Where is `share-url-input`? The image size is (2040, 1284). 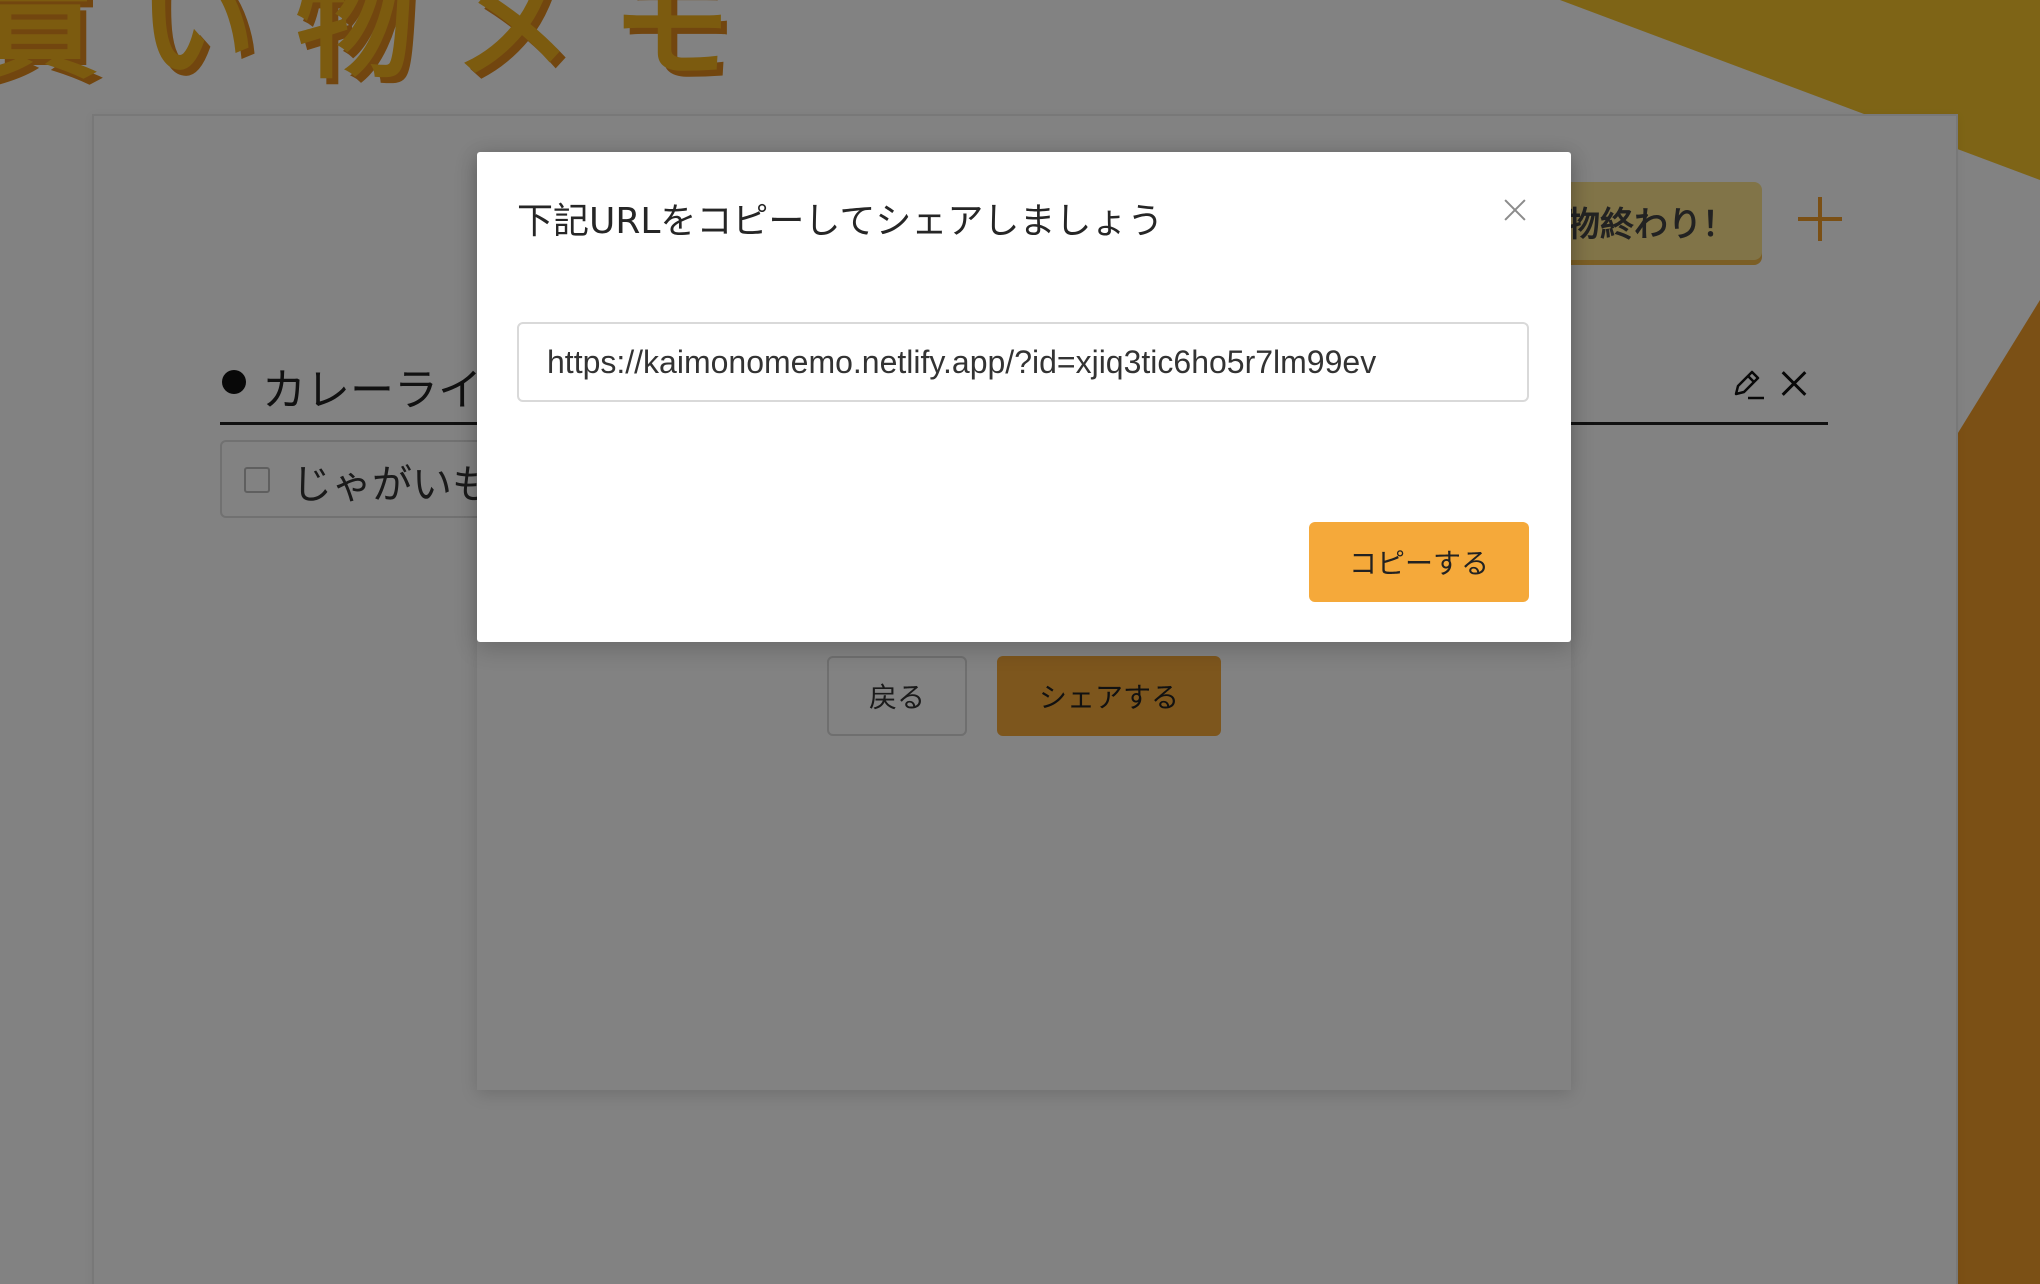
share-url-input is located at coordinates (1023, 362).